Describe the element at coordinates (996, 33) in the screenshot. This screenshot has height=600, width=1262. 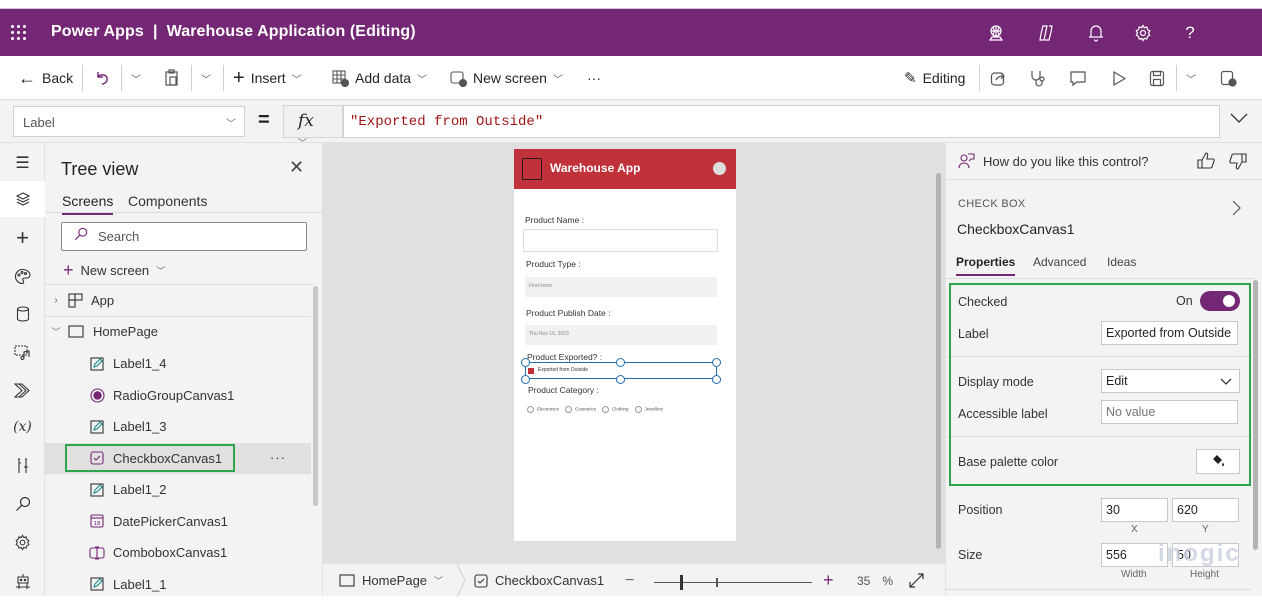
I see `environment-icon` at that location.